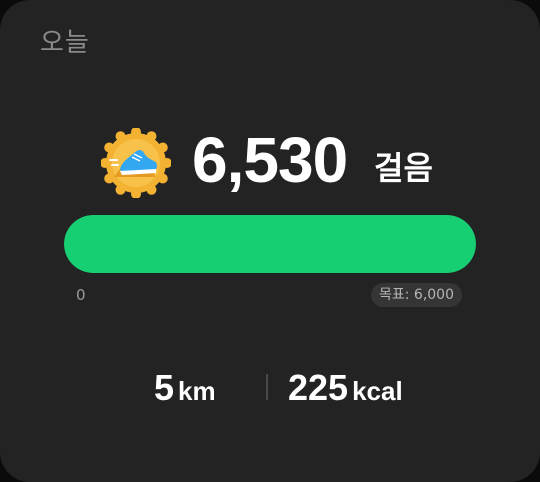  I want to click on step-count: 6,530, so click(270, 160).